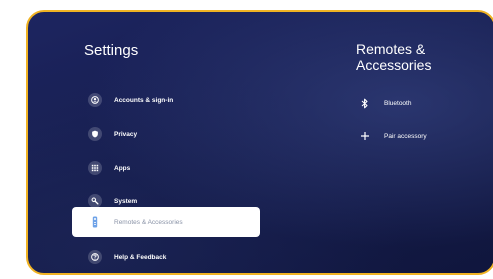 Image resolution: width=493 pixels, height=279 pixels. Describe the element at coordinates (126, 134) in the screenshot. I see `menu-item-label: Privacy` at that location.